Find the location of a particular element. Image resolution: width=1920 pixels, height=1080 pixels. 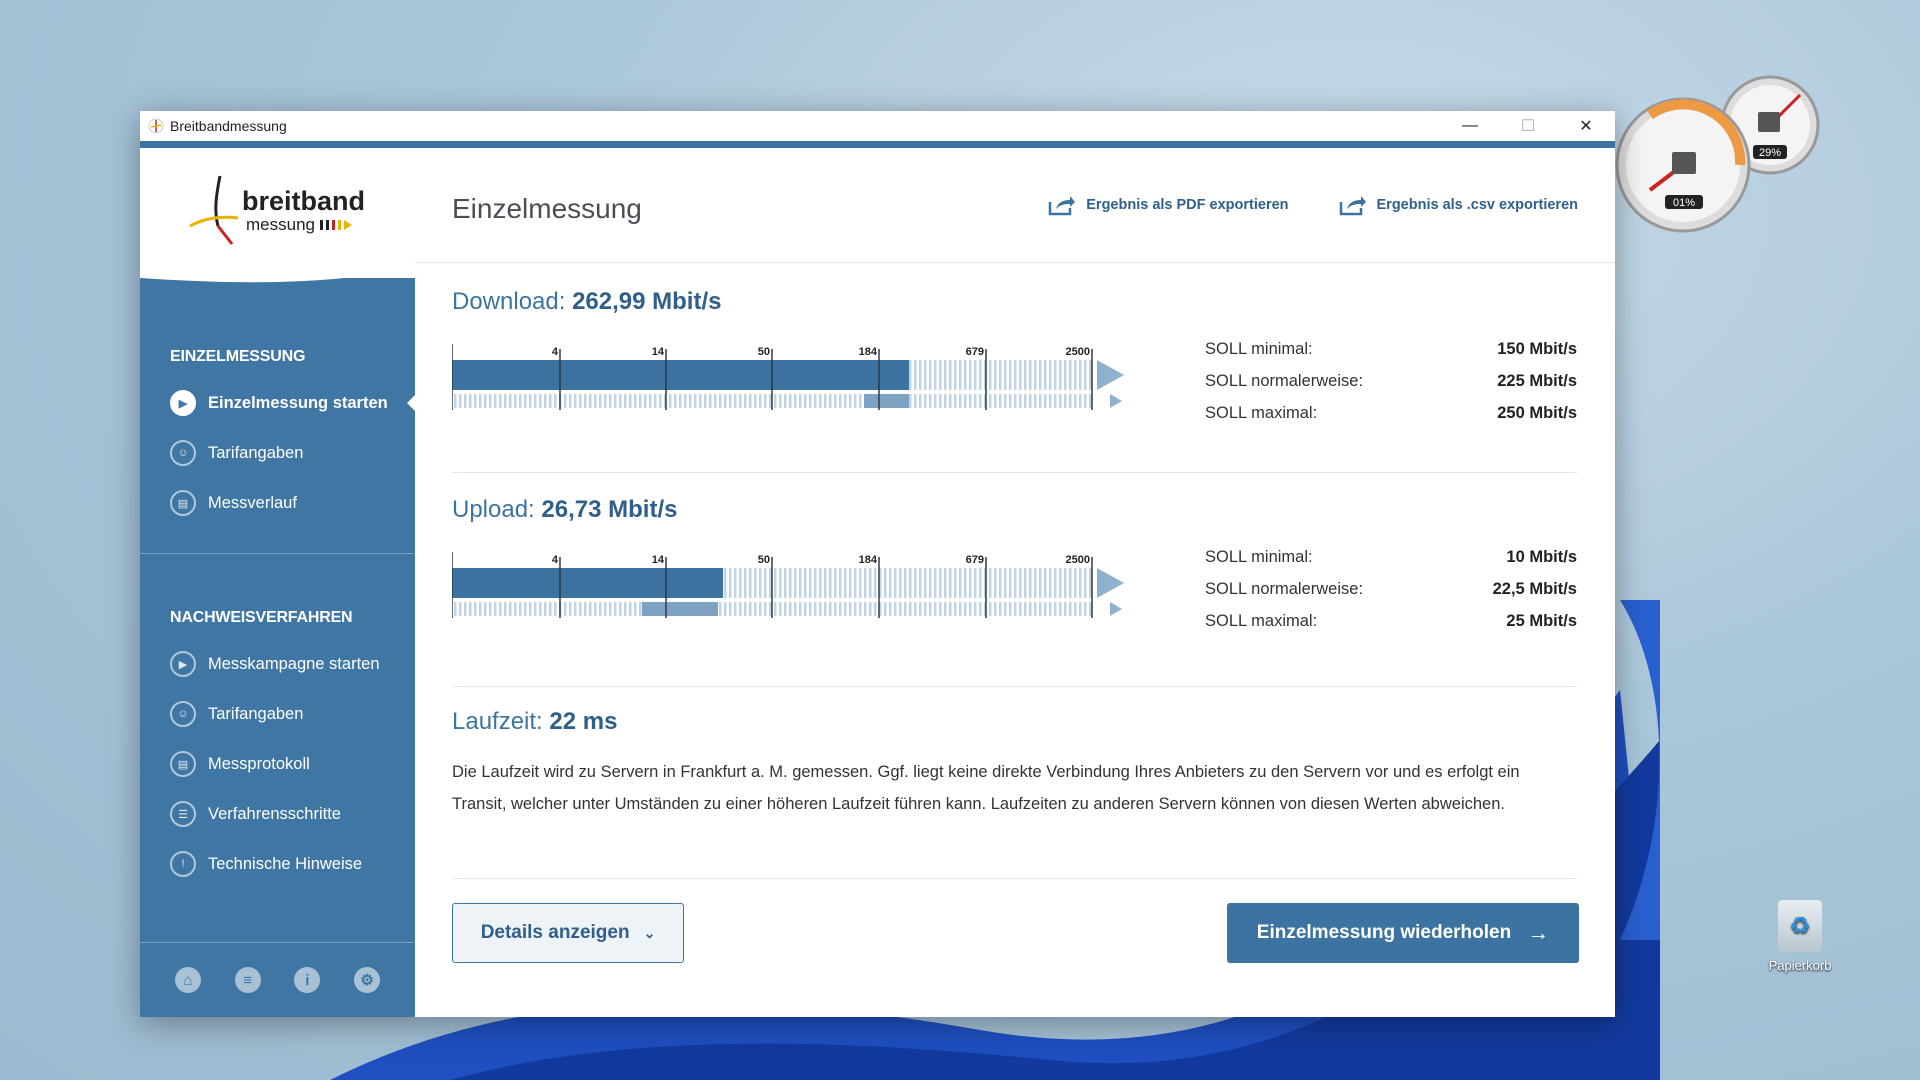

sidebar-footer: ⌂ ≡ i ⚙ is located at coordinates (277, 979).